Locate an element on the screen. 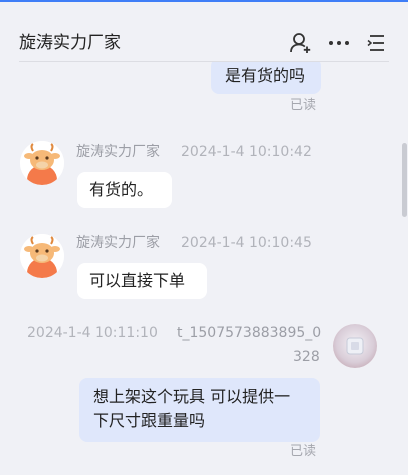 This screenshot has width=408, height=475. message-bubble: 是有货的吗 is located at coordinates (266, 78).